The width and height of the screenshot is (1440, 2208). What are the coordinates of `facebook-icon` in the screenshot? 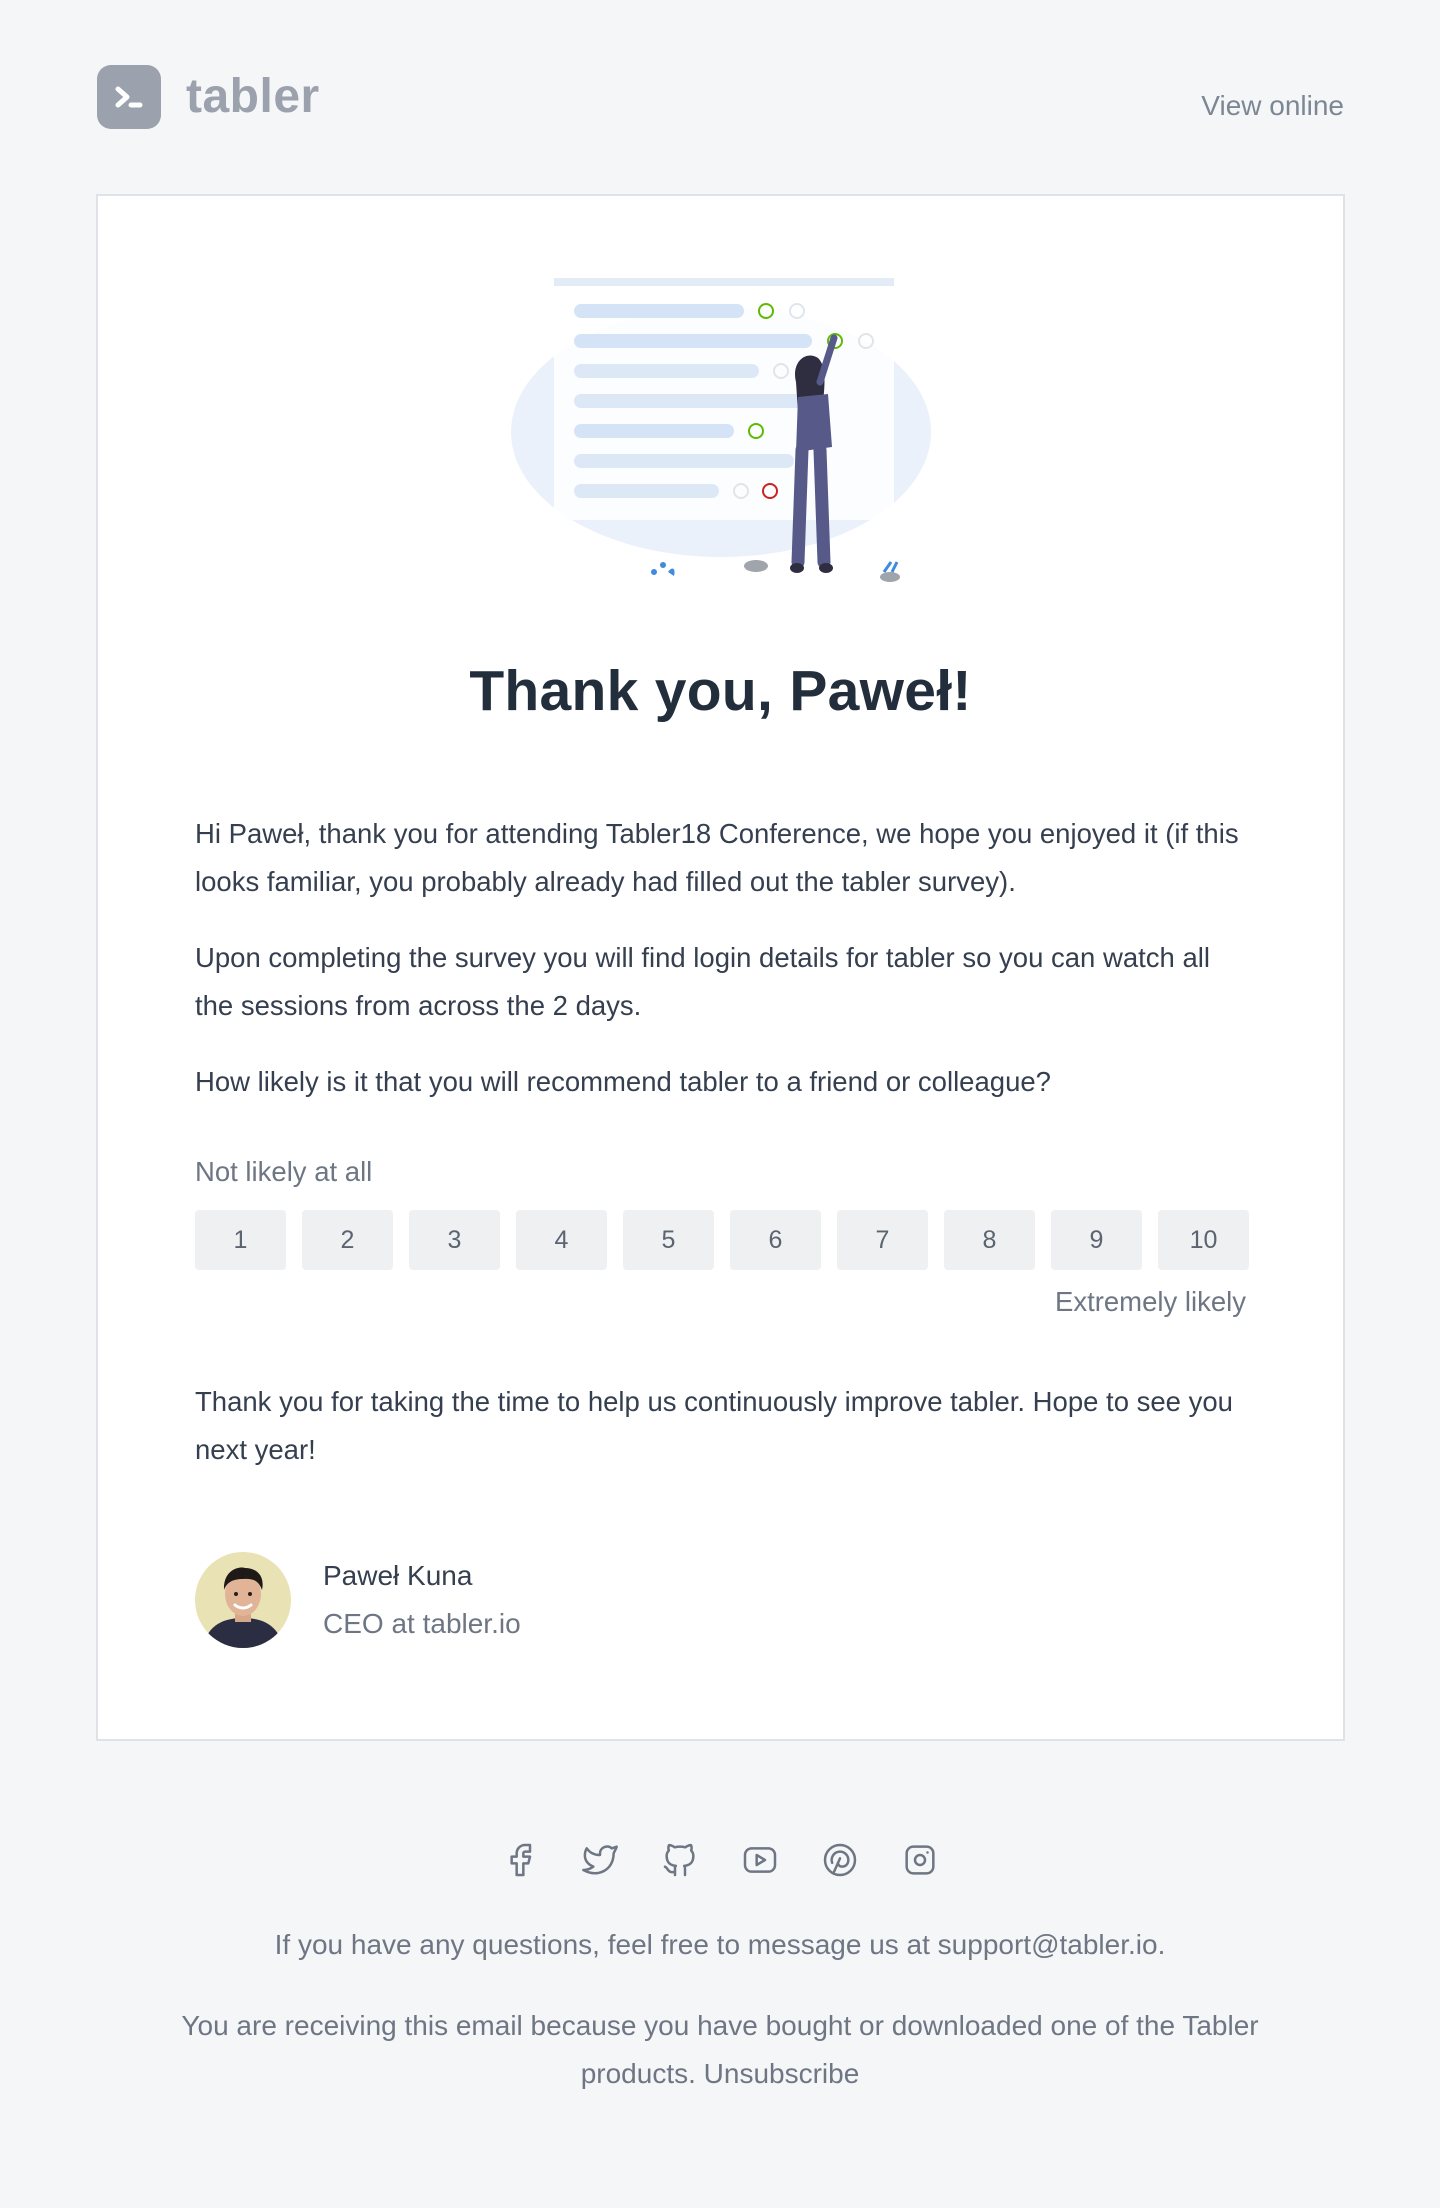 It's located at (520, 1860).